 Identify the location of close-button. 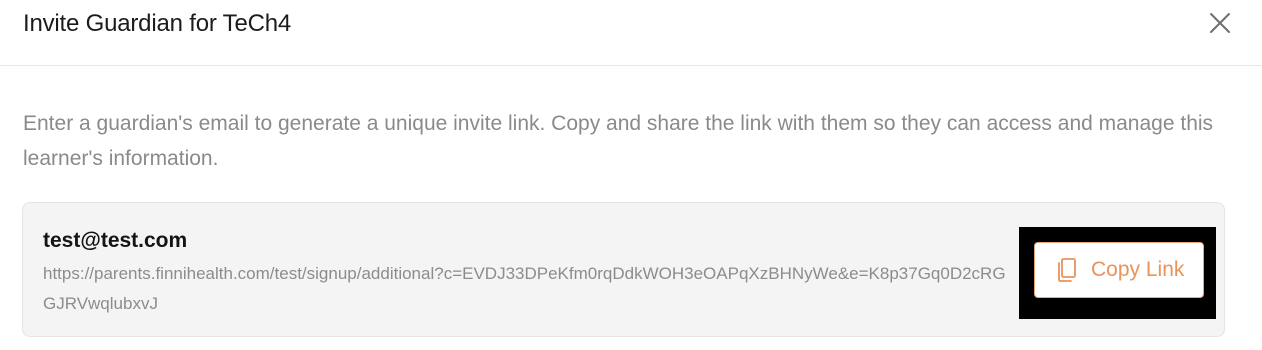
(1220, 23).